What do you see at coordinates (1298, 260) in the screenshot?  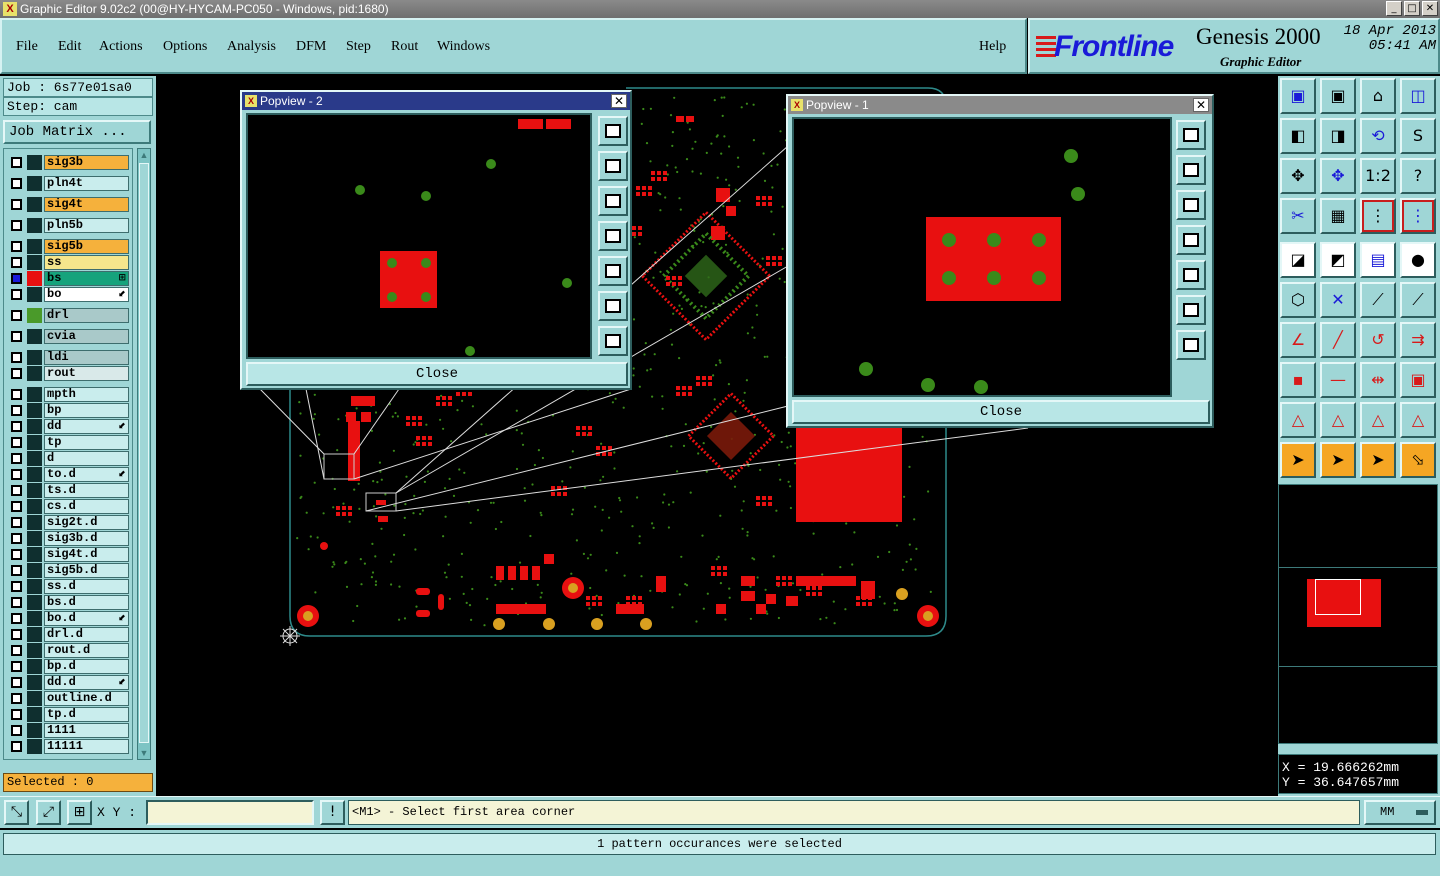 I see `tool-button-17: ◪` at bounding box center [1298, 260].